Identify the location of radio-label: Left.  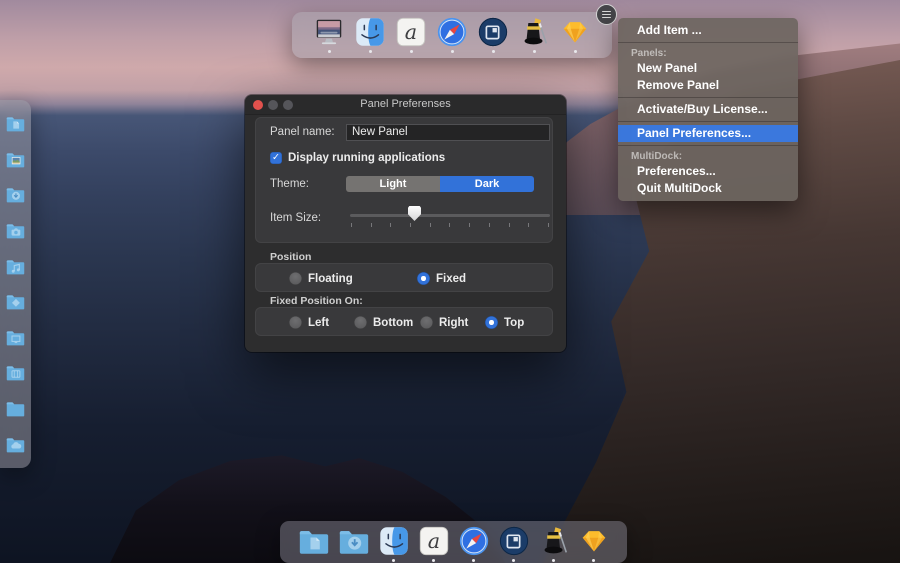
(319, 322).